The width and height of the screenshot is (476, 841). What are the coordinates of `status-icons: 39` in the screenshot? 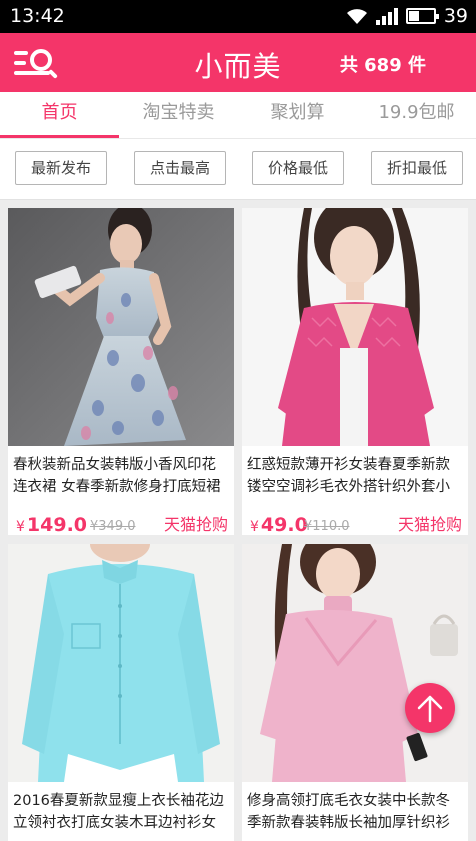 It's located at (407, 16).